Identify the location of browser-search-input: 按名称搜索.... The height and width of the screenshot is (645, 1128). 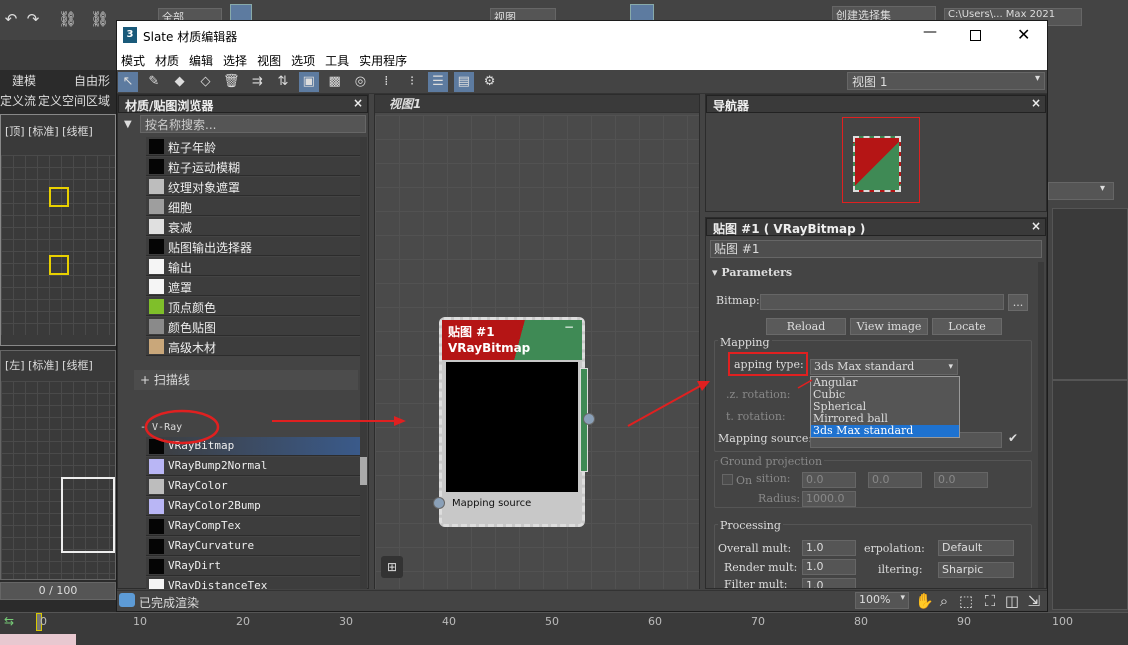
(253, 124).